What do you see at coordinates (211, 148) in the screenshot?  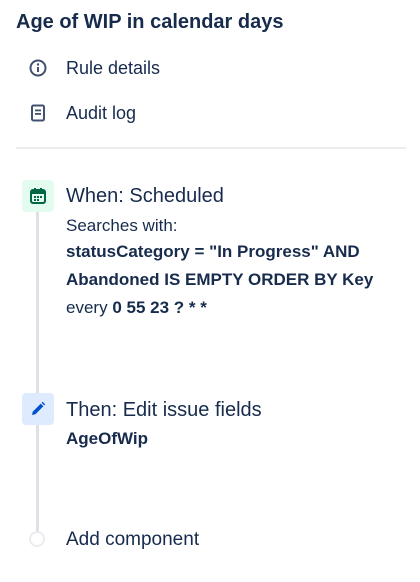 I see `divider` at bounding box center [211, 148].